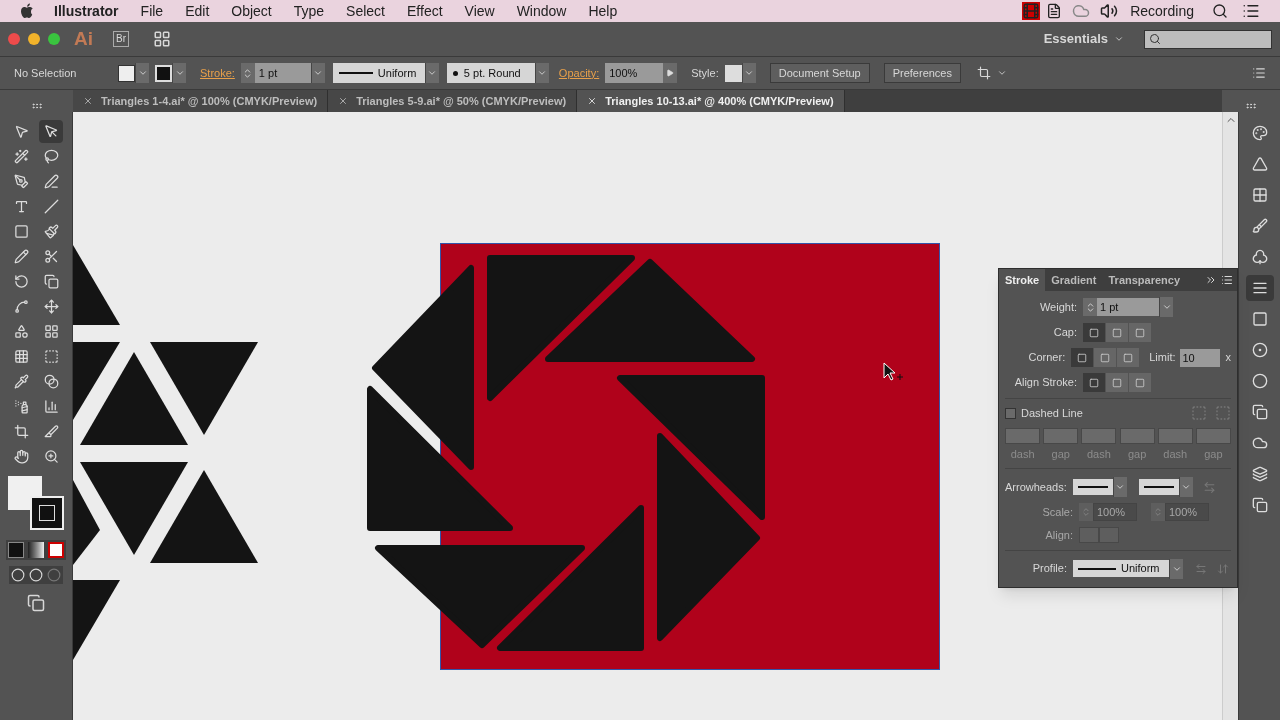 The width and height of the screenshot is (1280, 720). Describe the element at coordinates (365, 11) in the screenshot. I see `menu-item: Select` at that location.